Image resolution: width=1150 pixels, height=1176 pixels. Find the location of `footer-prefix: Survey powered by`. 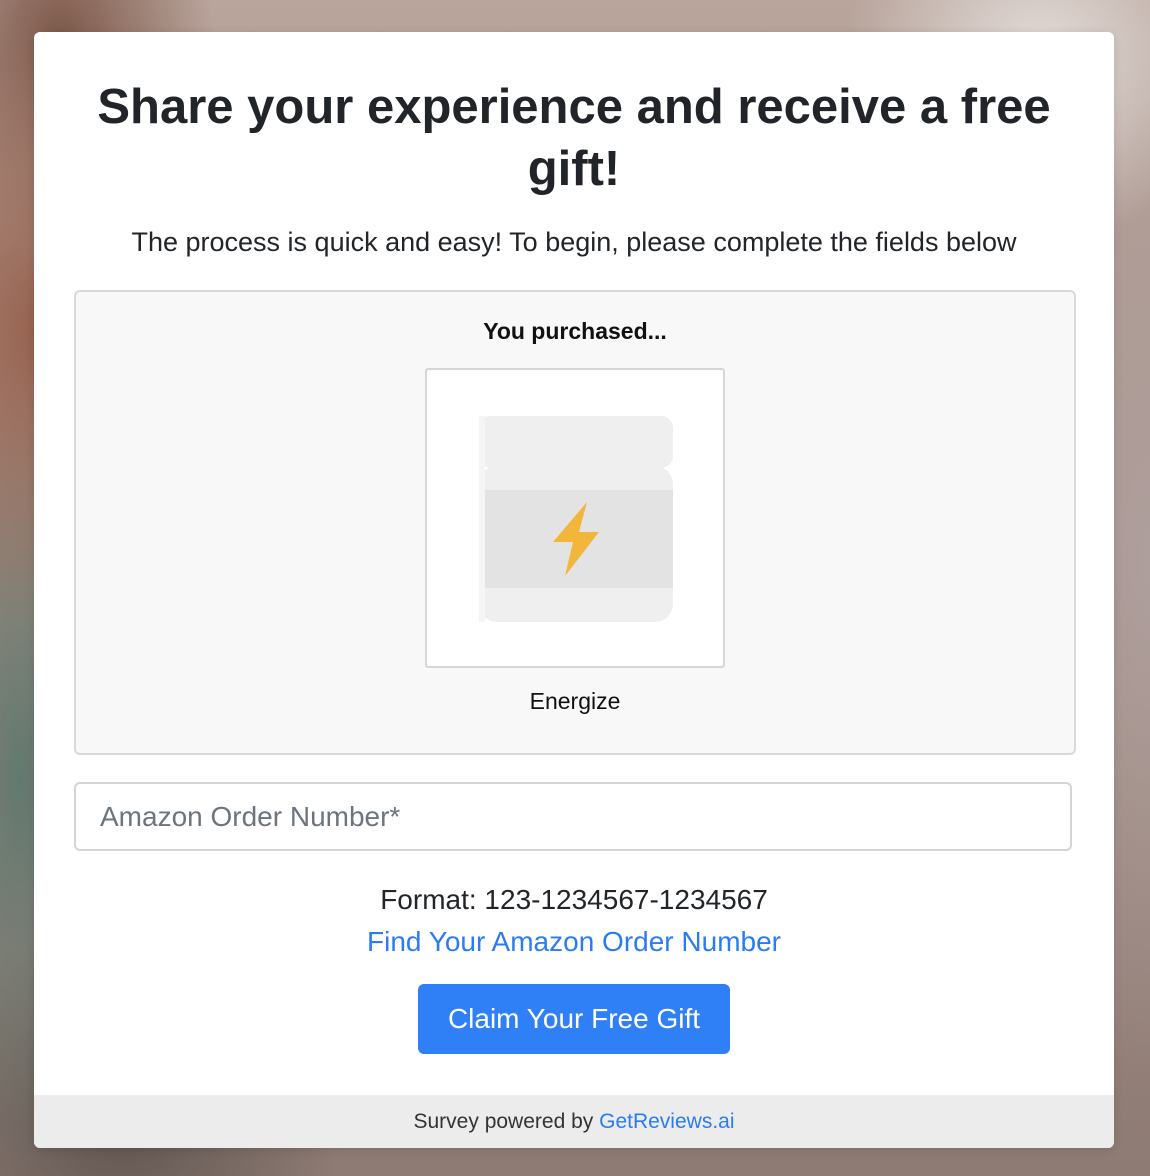

footer-prefix: Survey powered by is located at coordinates (506, 1121).